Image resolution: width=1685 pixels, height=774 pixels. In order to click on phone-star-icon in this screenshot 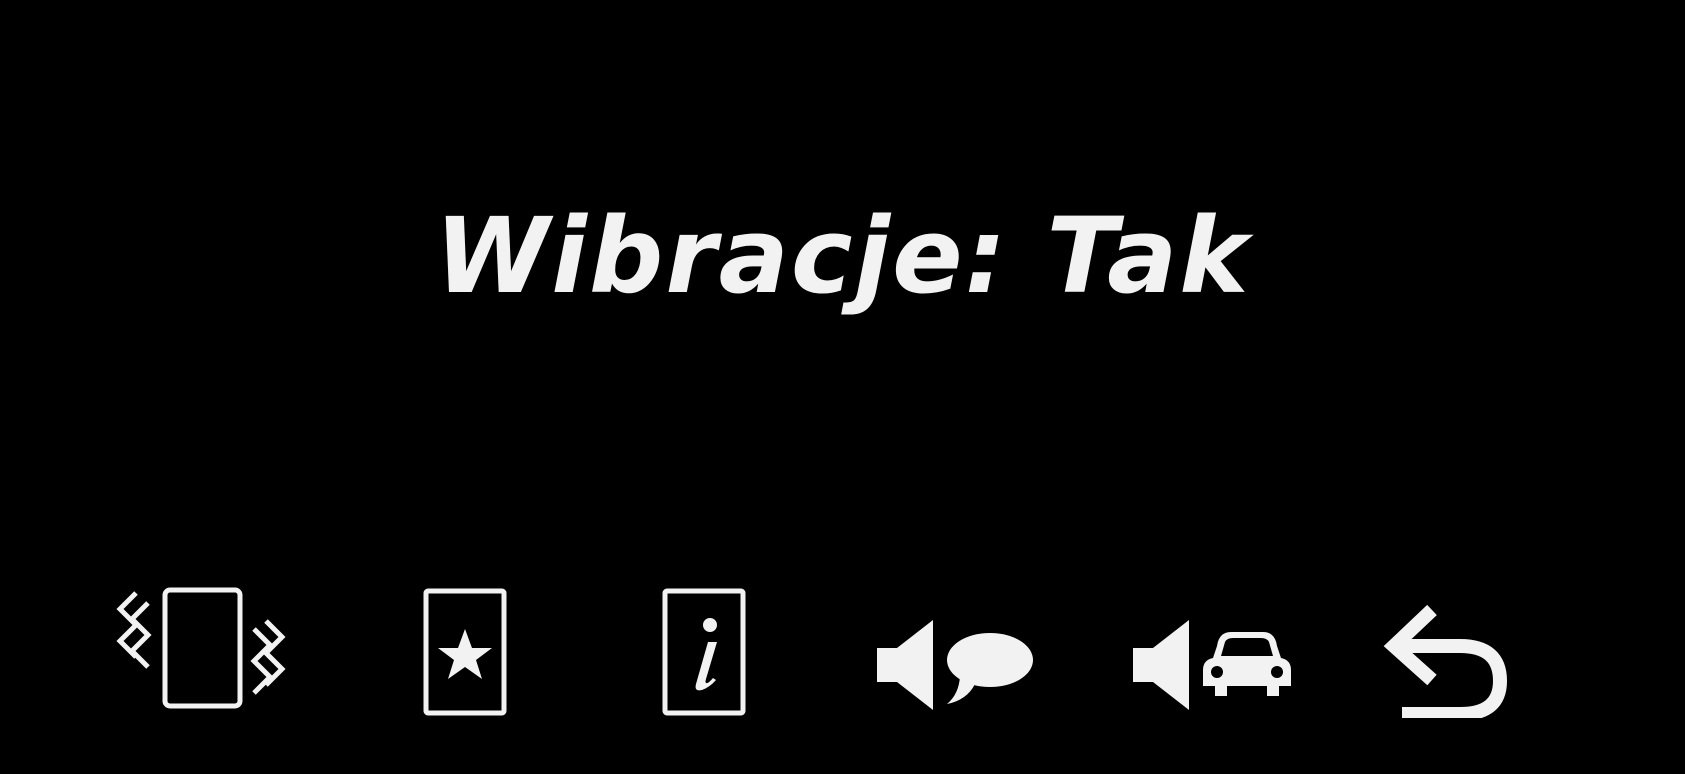, I will do `click(465, 652)`.